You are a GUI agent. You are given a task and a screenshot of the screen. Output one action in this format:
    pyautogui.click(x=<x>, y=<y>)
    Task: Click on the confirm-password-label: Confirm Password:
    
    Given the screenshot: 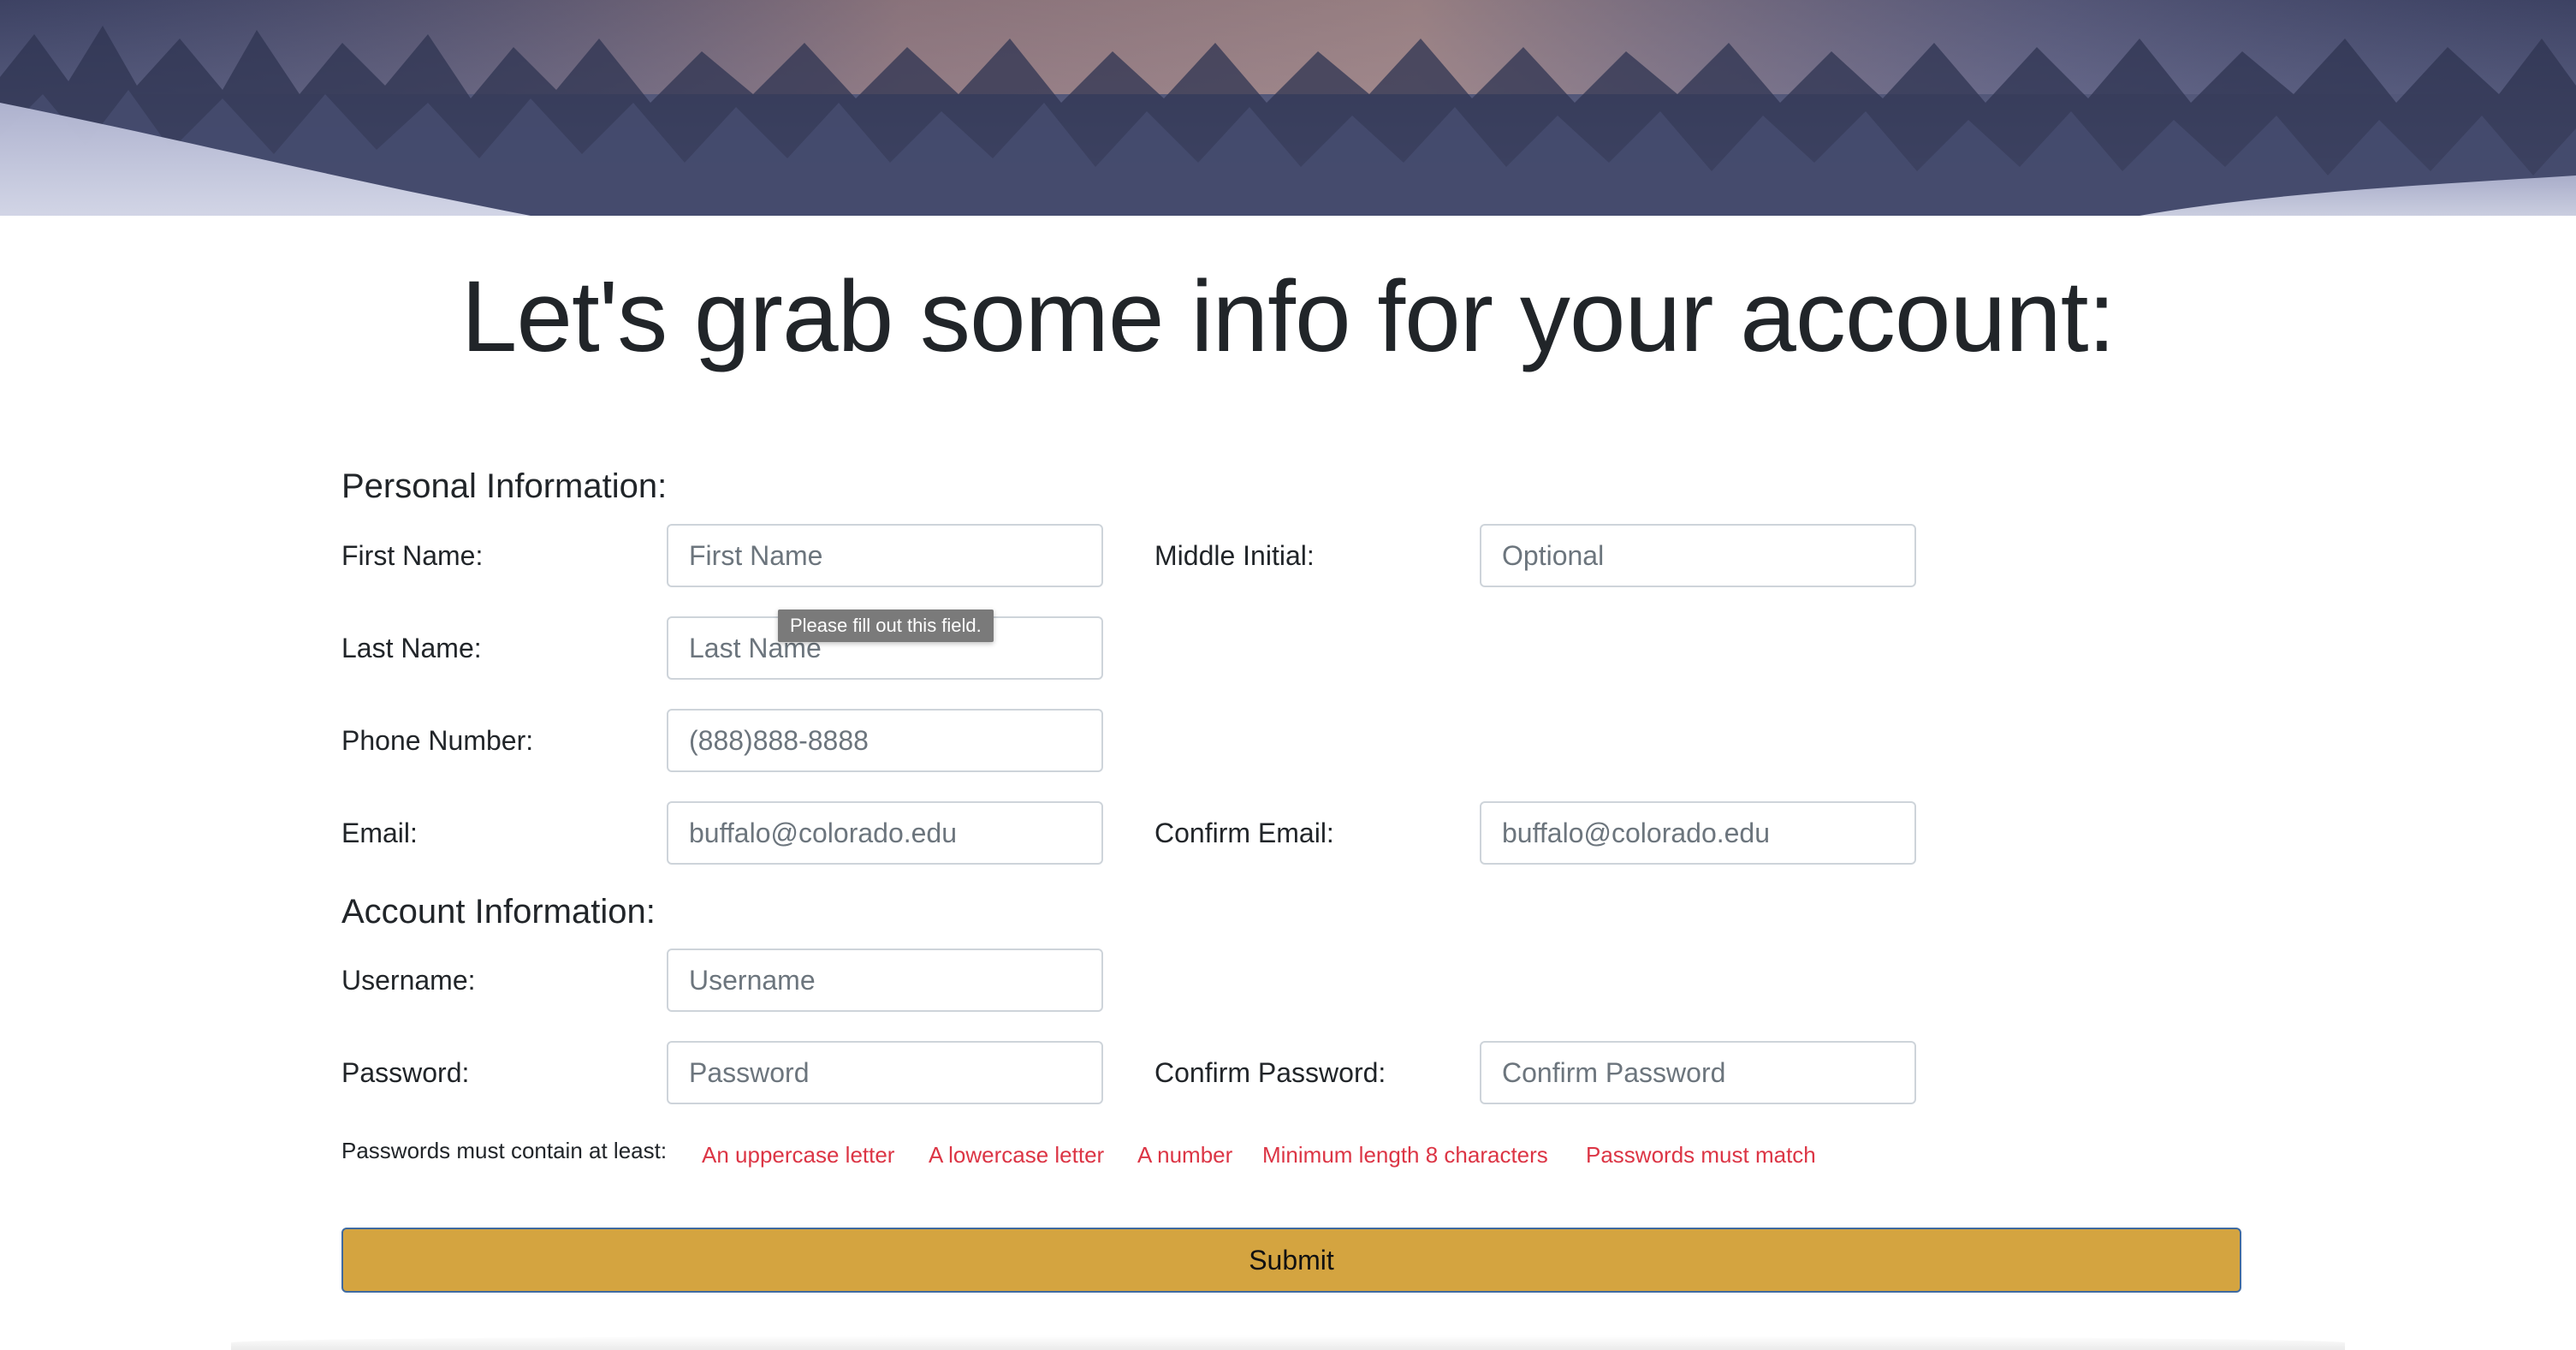 What is the action you would take?
    pyautogui.click(x=1270, y=1072)
    